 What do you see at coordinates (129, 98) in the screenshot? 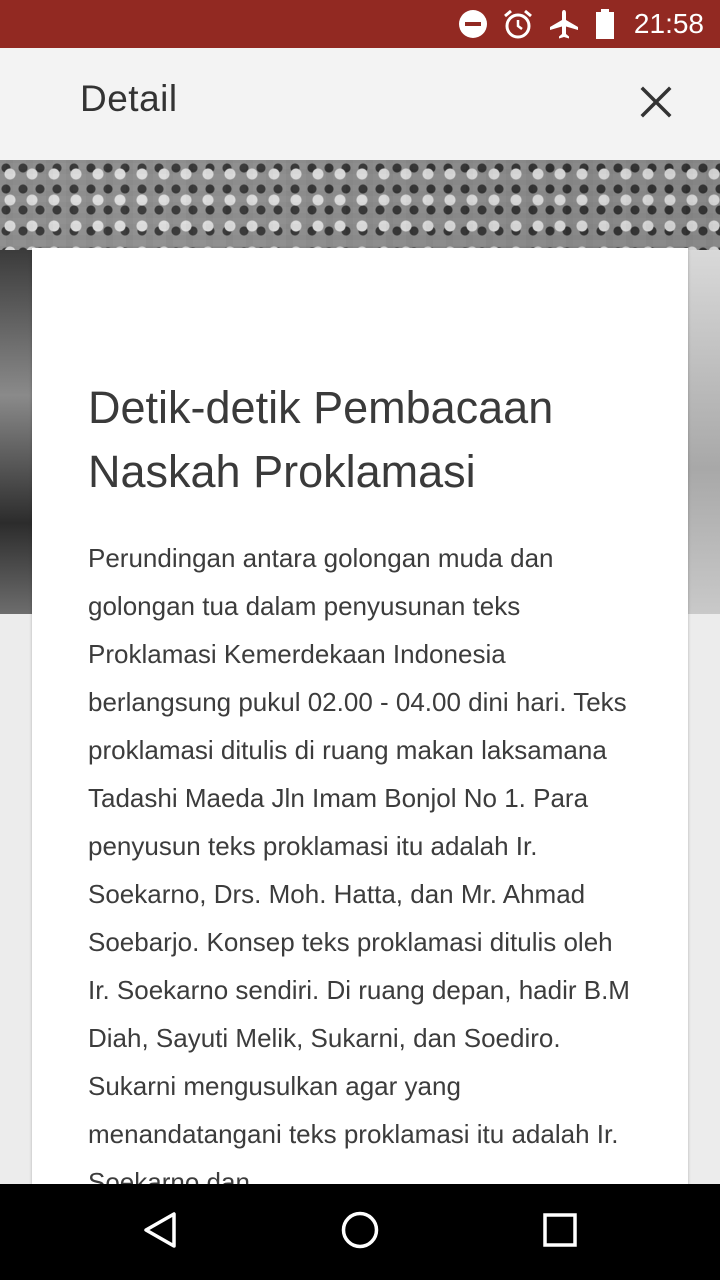
I see `page-title: Detail` at bounding box center [129, 98].